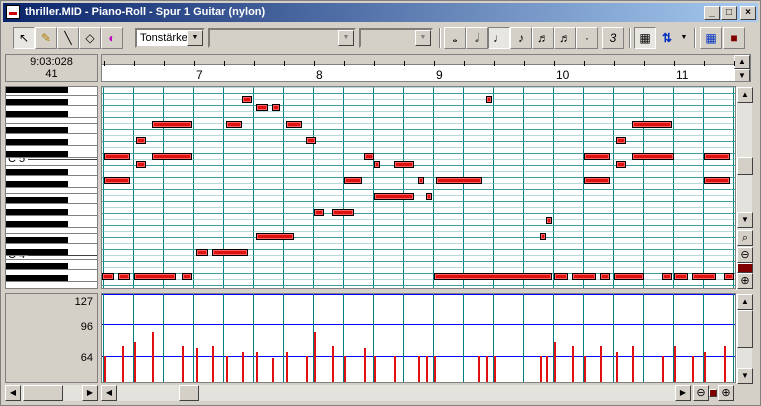  What do you see at coordinates (744, 188) in the screenshot?
I see `roll-vertical-scrollbar: ▲ ▼ ⌕ ⊖ ⊕` at bounding box center [744, 188].